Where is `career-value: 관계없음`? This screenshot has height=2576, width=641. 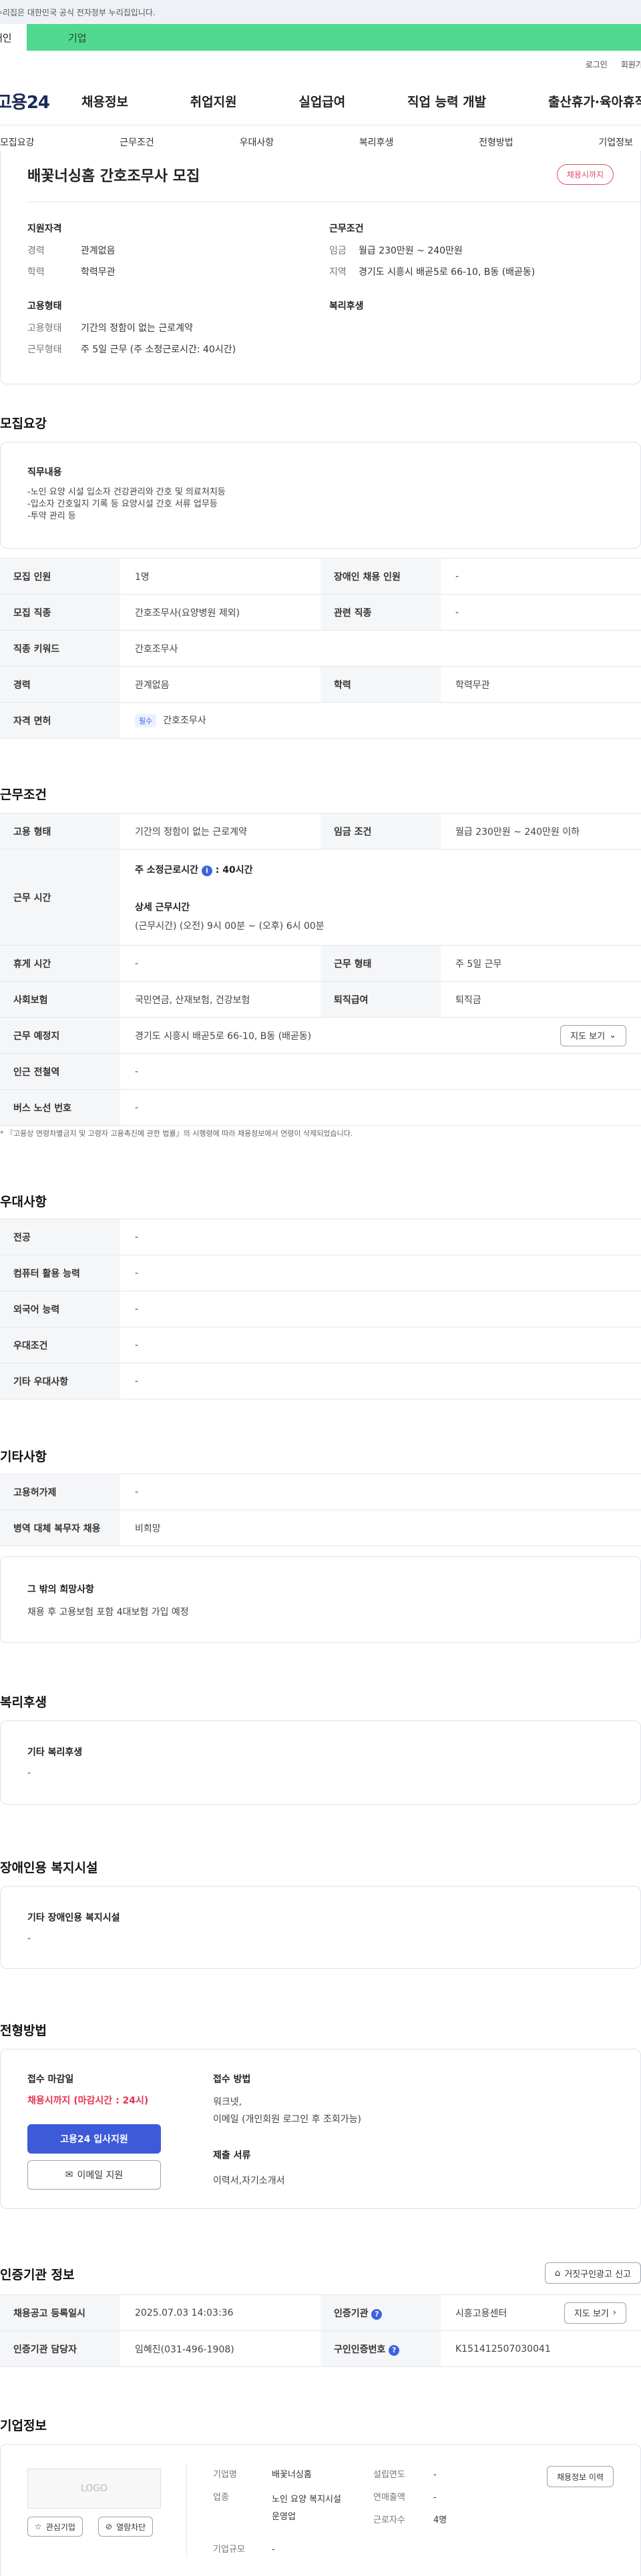
career-value: 관계없음 is located at coordinates (98, 251).